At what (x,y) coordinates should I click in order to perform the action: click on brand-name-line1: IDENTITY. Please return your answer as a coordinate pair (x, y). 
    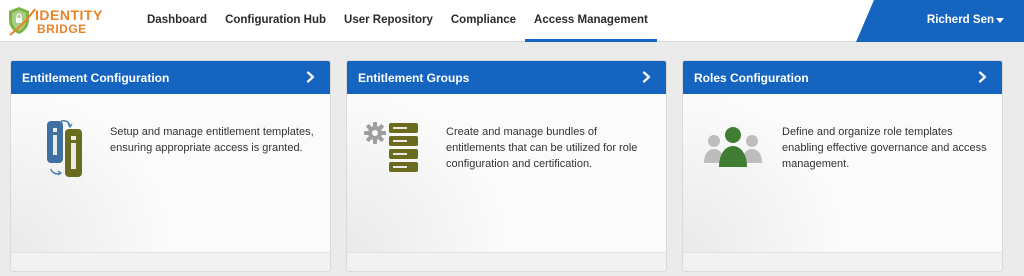
    Looking at the image, I should click on (69, 15).